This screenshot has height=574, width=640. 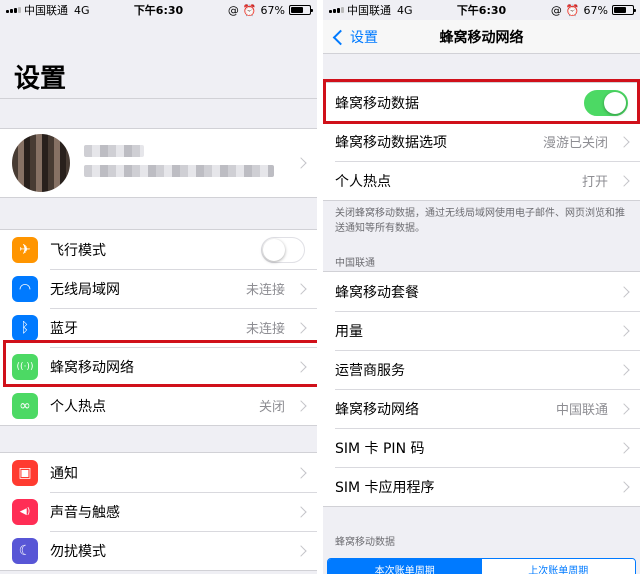 I want to click on cellular-footnote: 关闭蜂窝移动数据，通过无线局域网使用电子邮件、网页浏览和推送通知等所有数据。, so click(x=480, y=221).